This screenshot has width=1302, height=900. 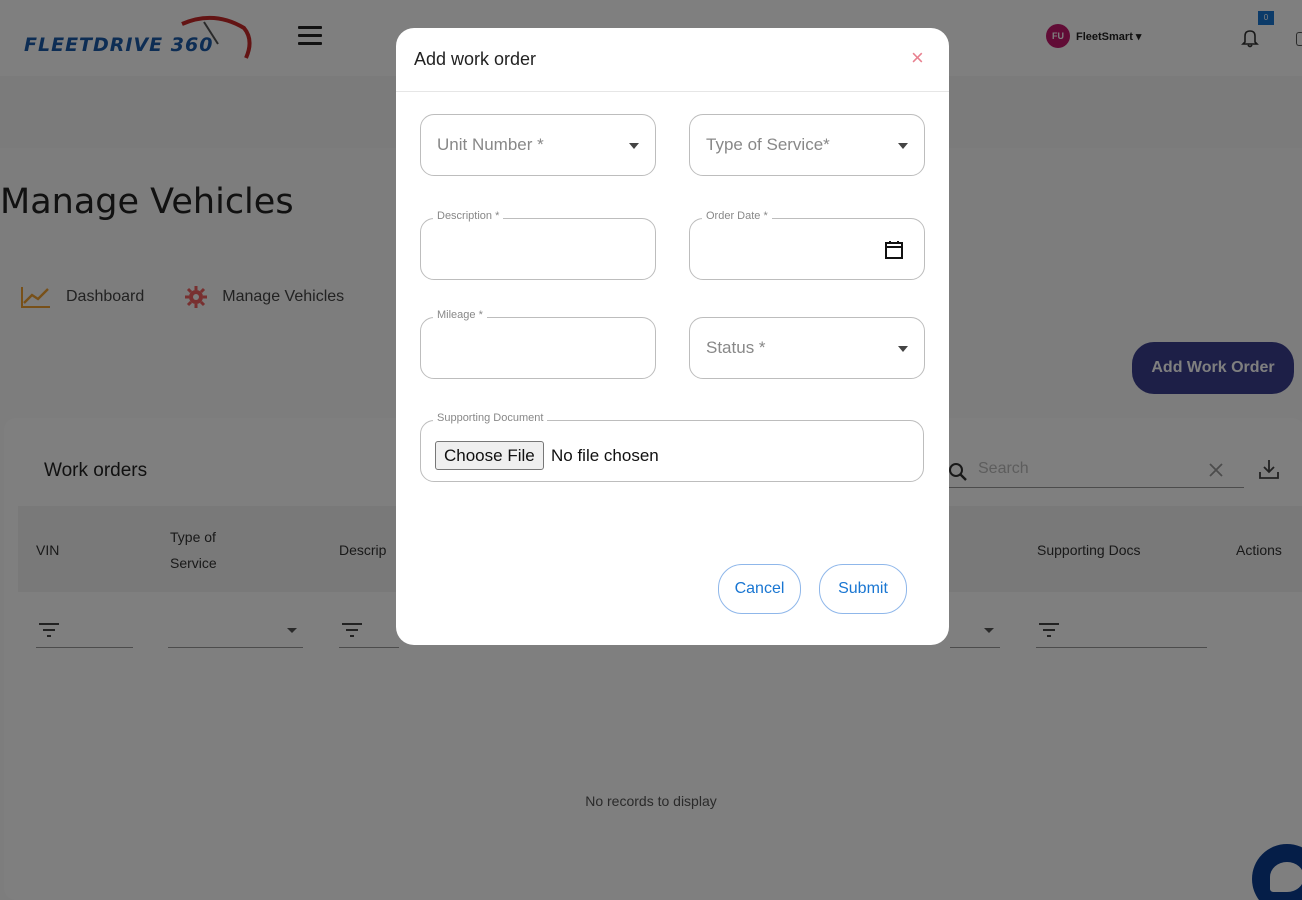 I want to click on description-field: Description *, so click(x=538, y=245).